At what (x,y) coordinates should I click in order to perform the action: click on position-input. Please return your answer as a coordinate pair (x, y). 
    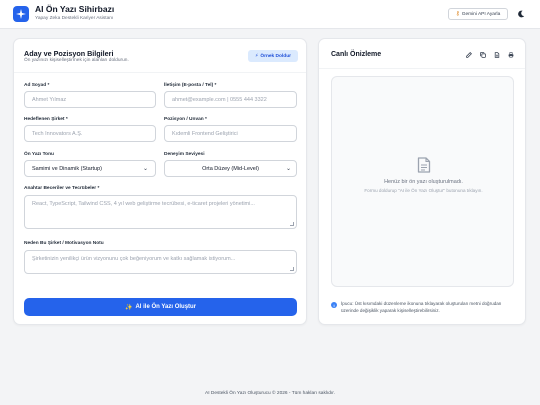
    Looking at the image, I should click on (230, 133).